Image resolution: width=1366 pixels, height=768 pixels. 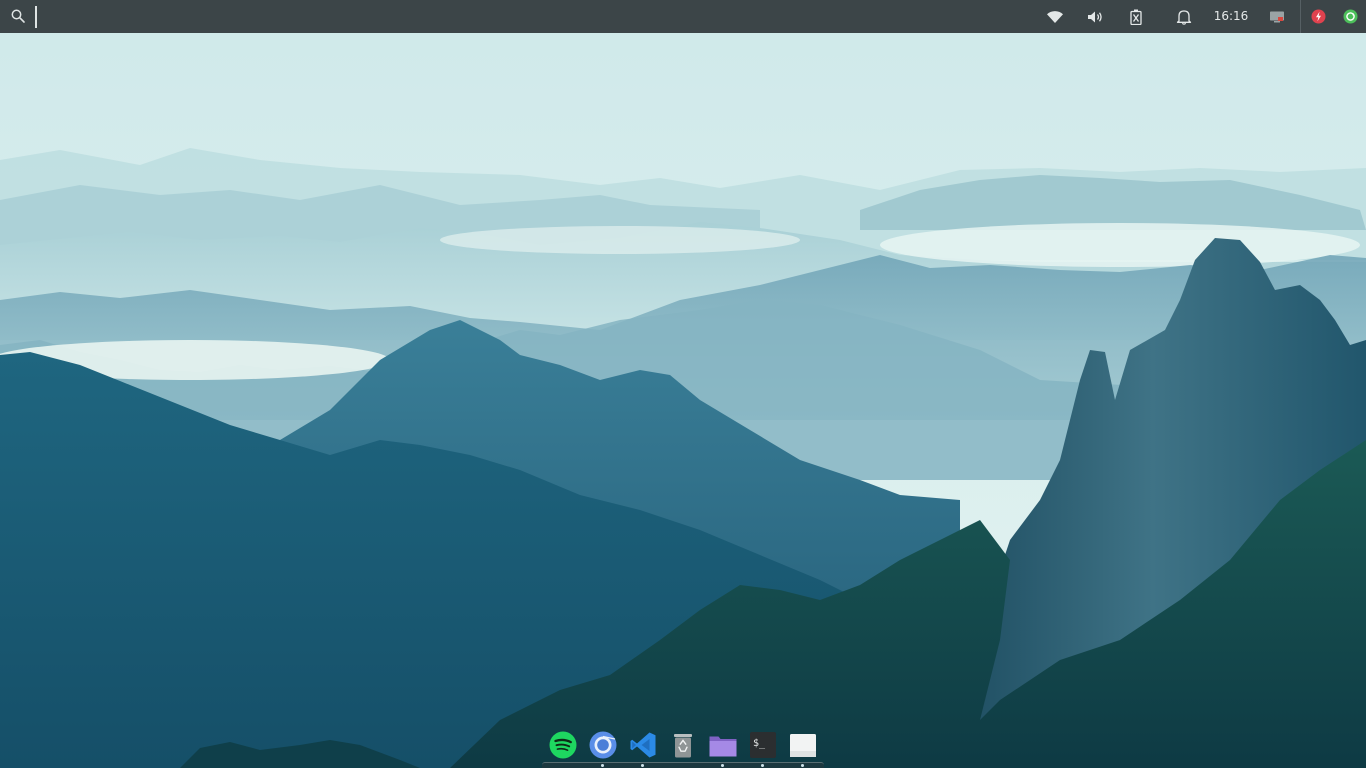 What do you see at coordinates (1300, 16) in the screenshot?
I see `panel-separator` at bounding box center [1300, 16].